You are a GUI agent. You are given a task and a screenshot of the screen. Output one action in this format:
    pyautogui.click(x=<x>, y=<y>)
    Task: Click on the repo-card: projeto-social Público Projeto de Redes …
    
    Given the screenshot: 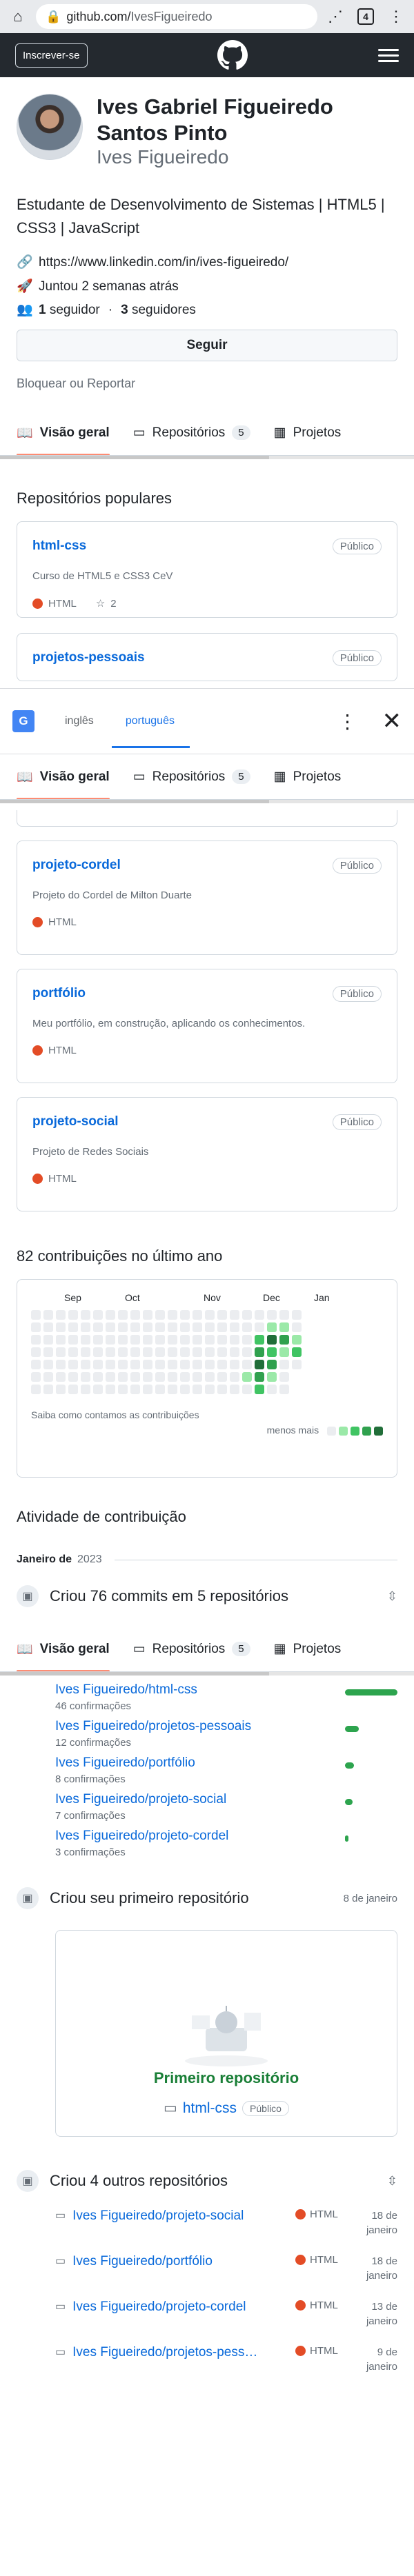 What is the action you would take?
    pyautogui.click(x=207, y=1154)
    